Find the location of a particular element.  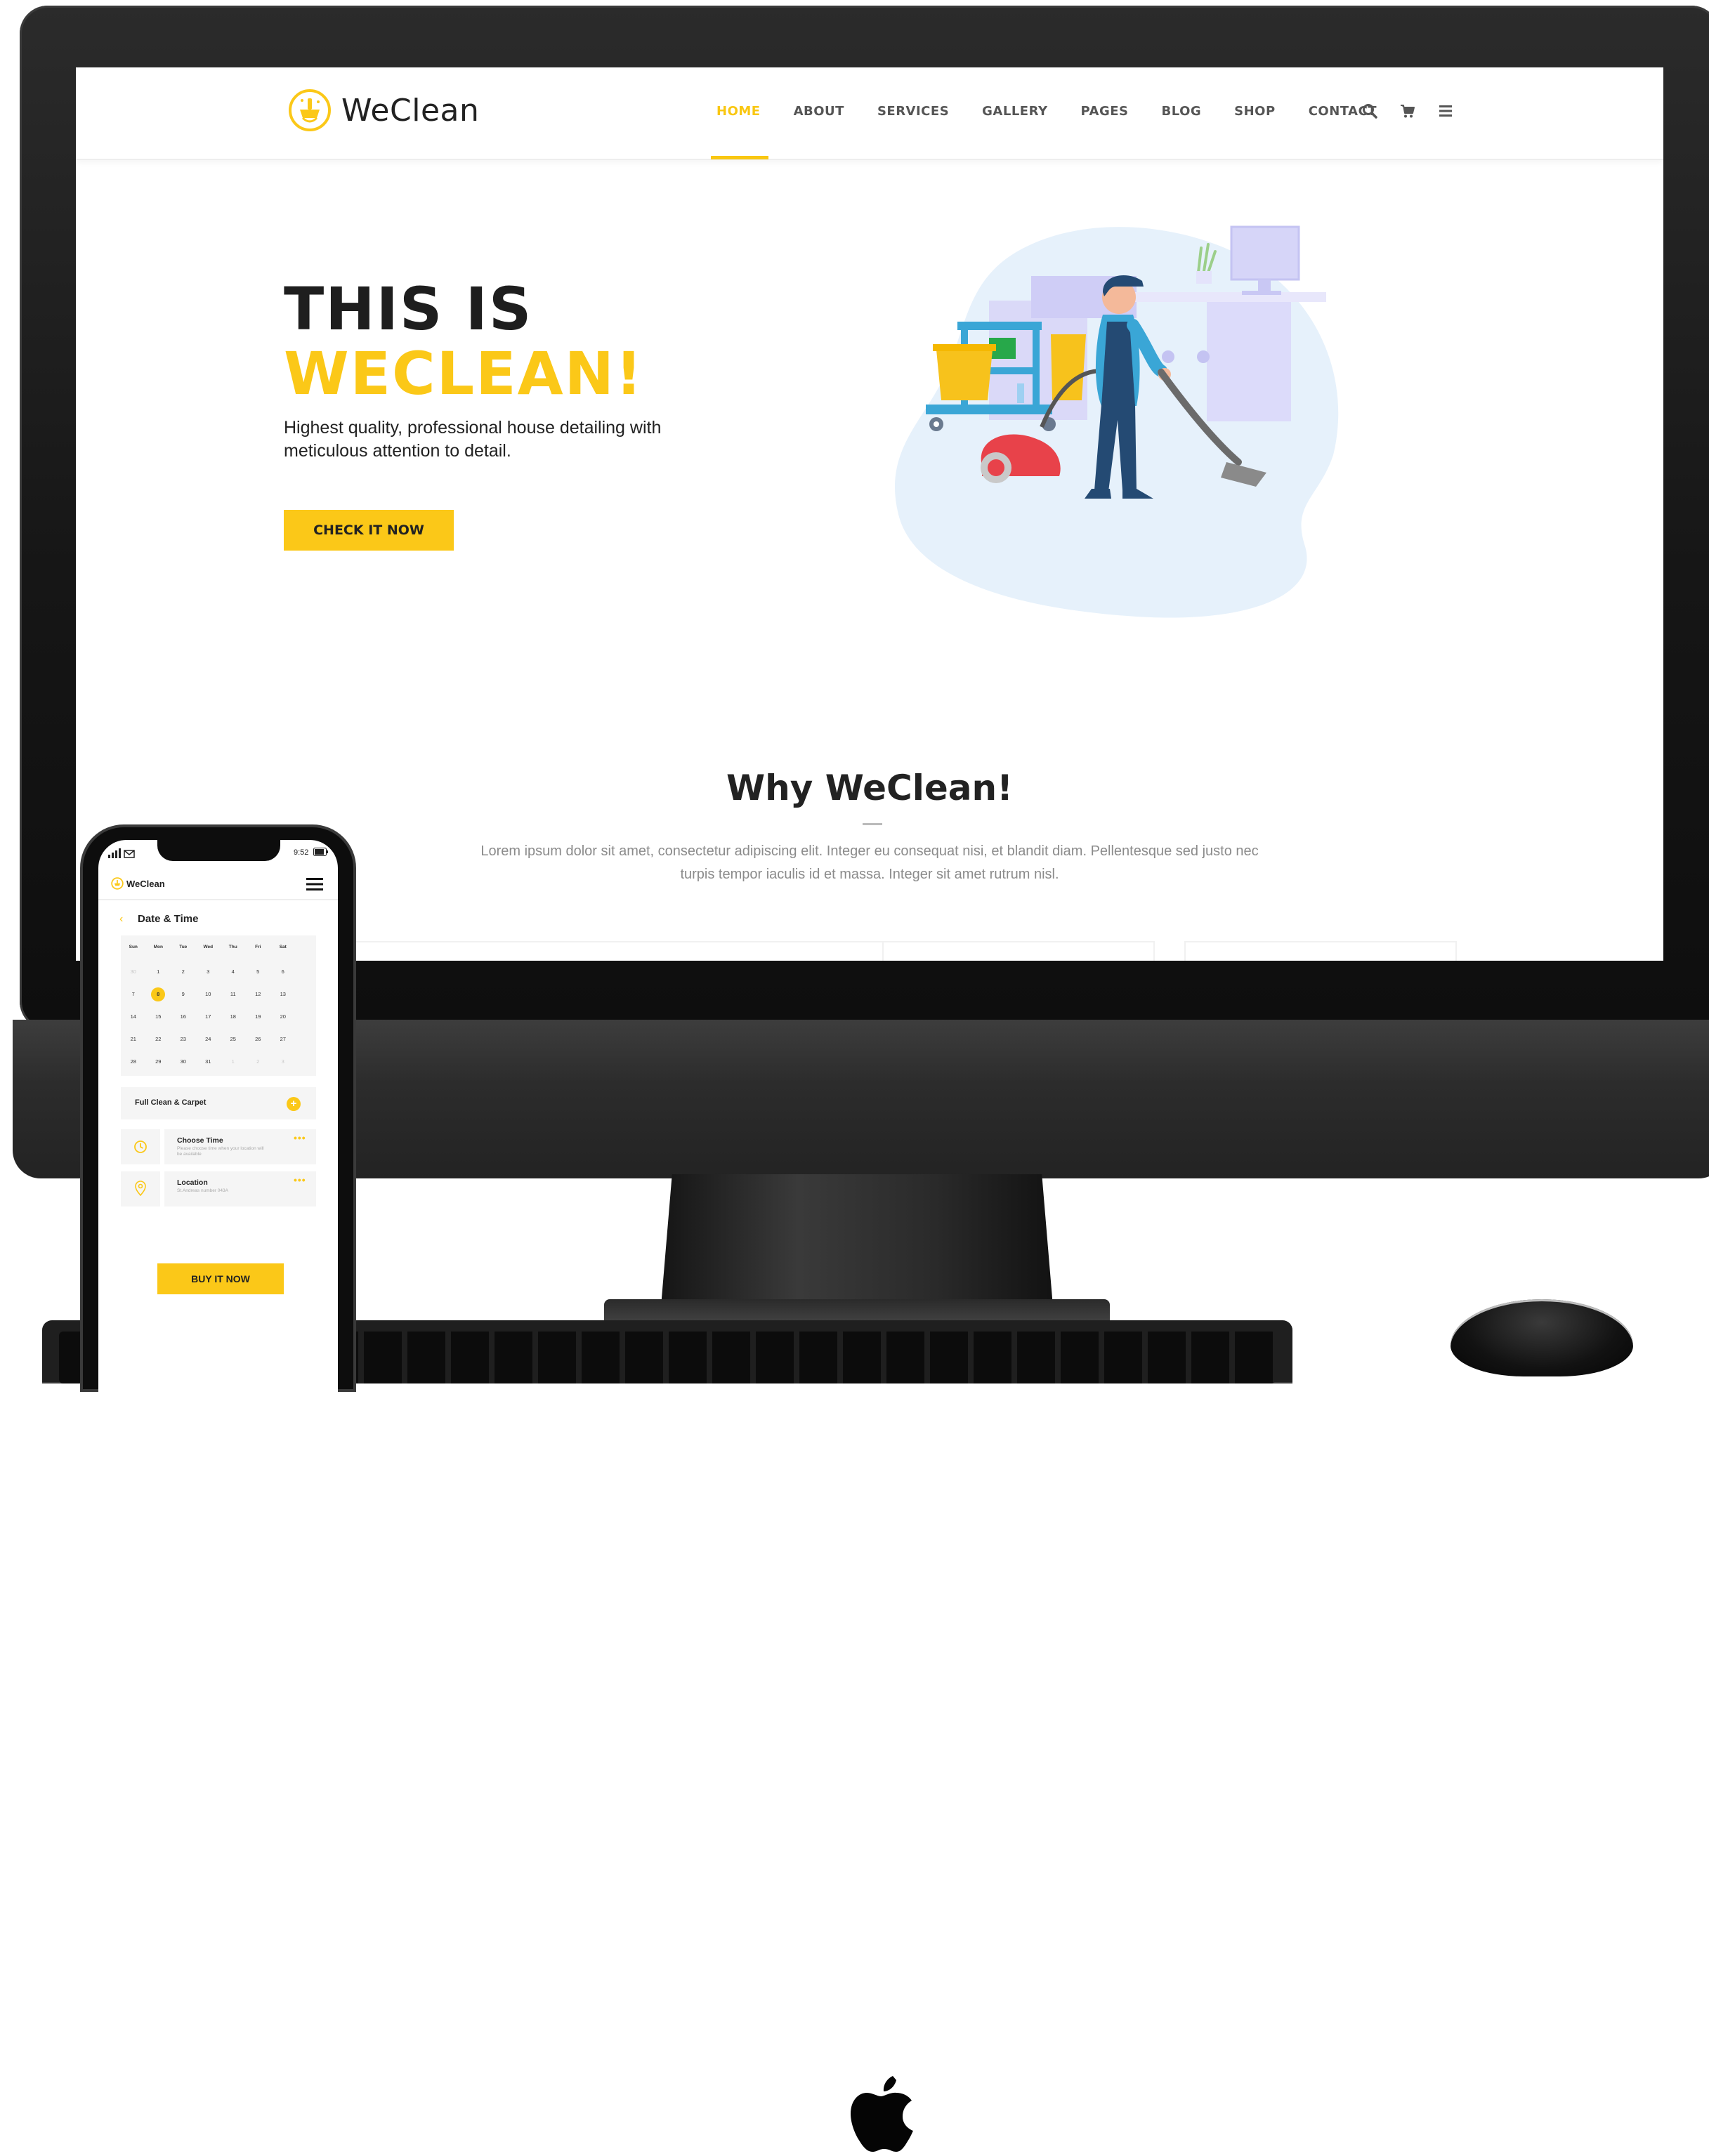

calendar-day: 22 is located at coordinates (158, 1039).